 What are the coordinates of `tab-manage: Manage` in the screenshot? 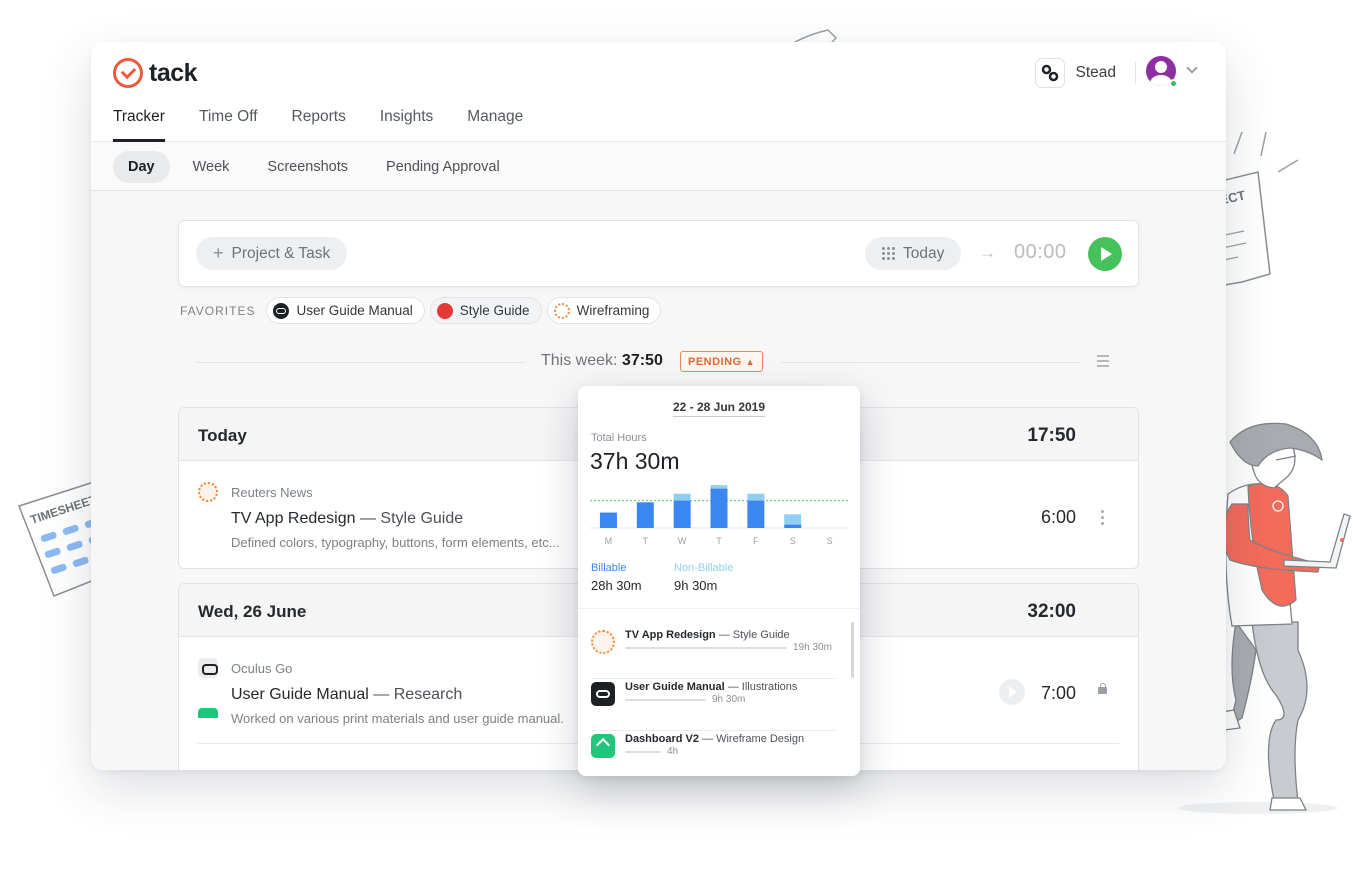 It's located at (495, 125).